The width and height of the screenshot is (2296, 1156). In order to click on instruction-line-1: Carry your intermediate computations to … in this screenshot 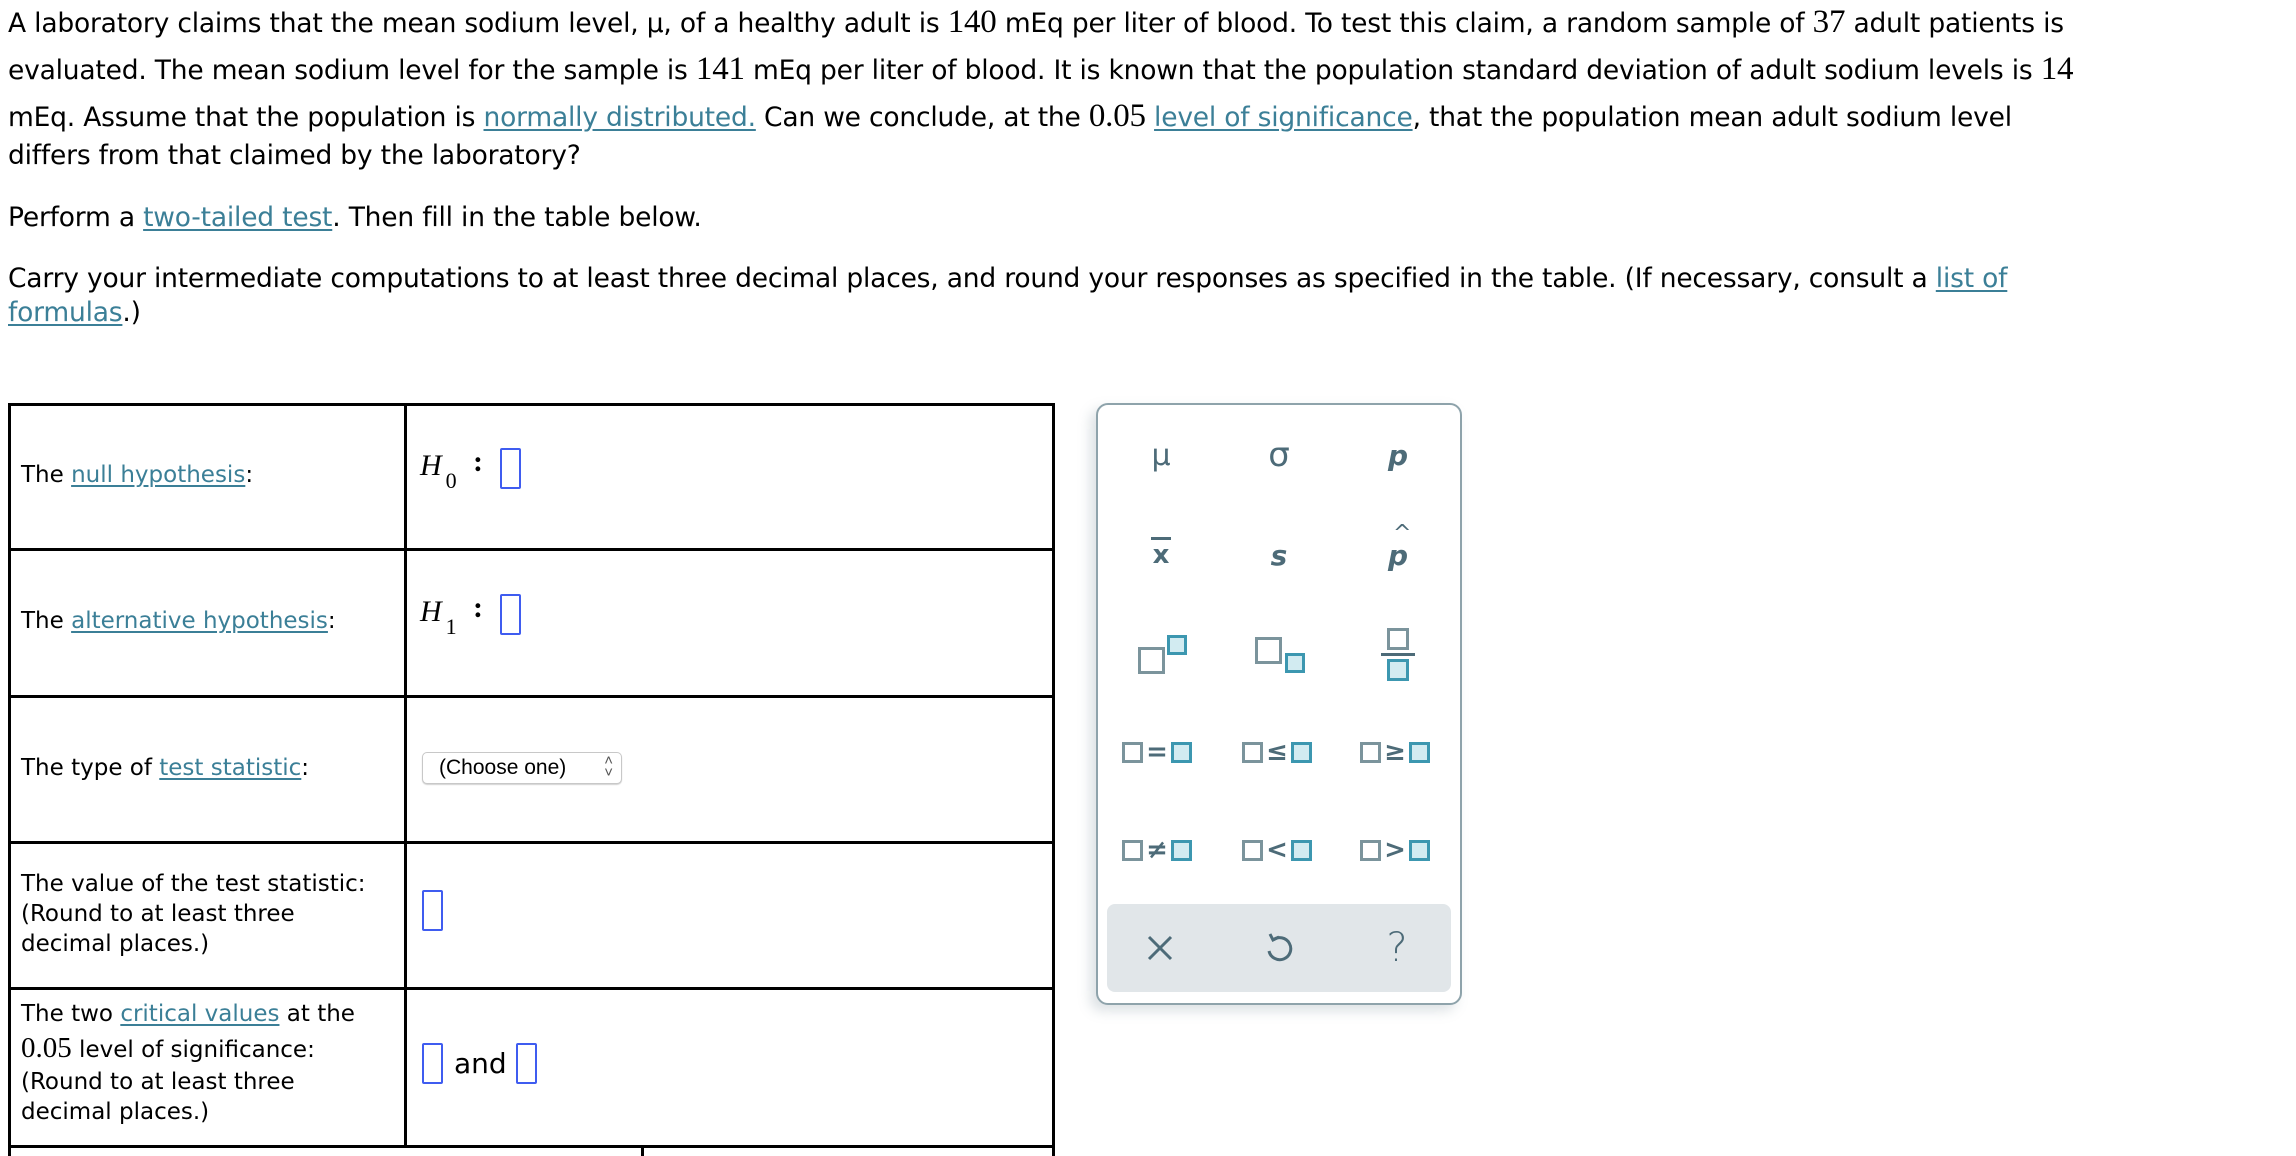, I will do `click(1007, 278)`.